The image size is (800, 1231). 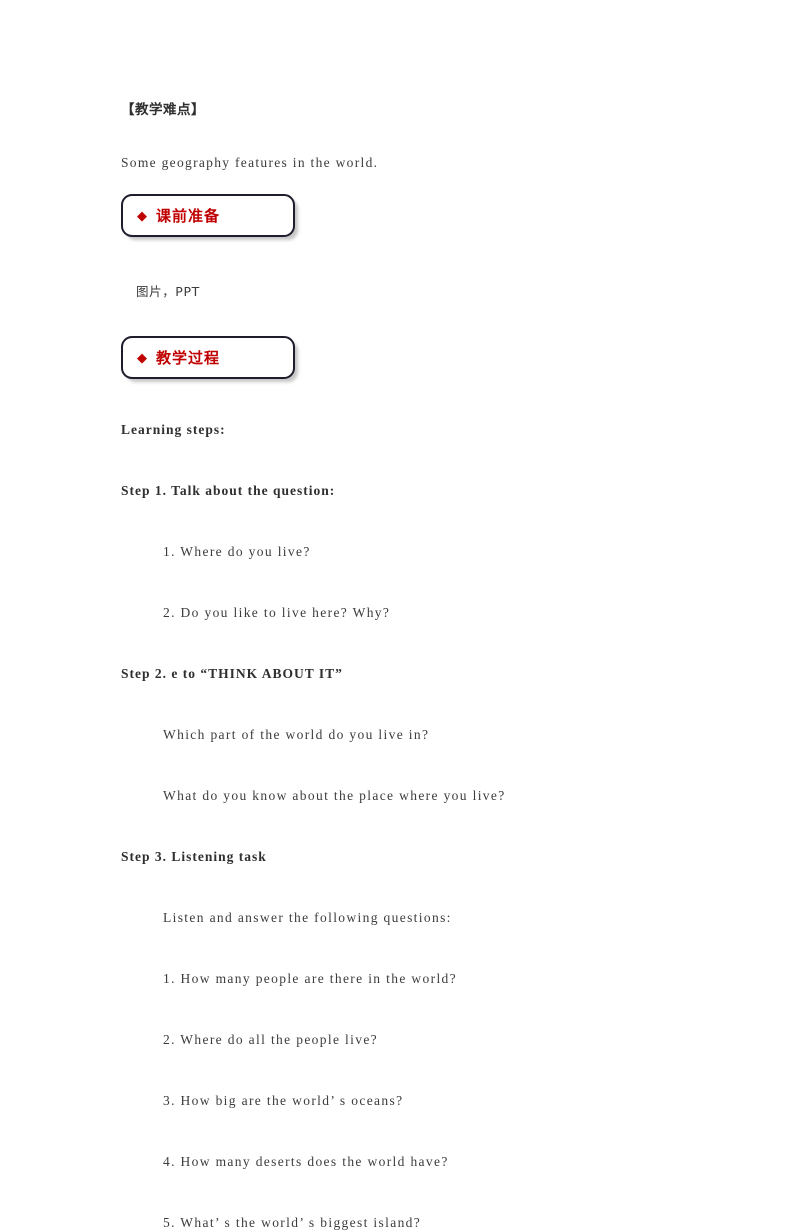 What do you see at coordinates (296, 734) in the screenshot?
I see `list-item: Which part of the world do you live in?` at bounding box center [296, 734].